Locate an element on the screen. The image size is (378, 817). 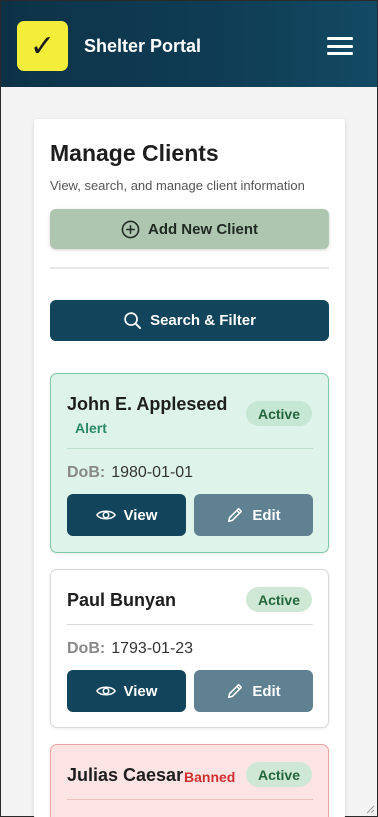
banned-tag: Banned is located at coordinates (210, 777).